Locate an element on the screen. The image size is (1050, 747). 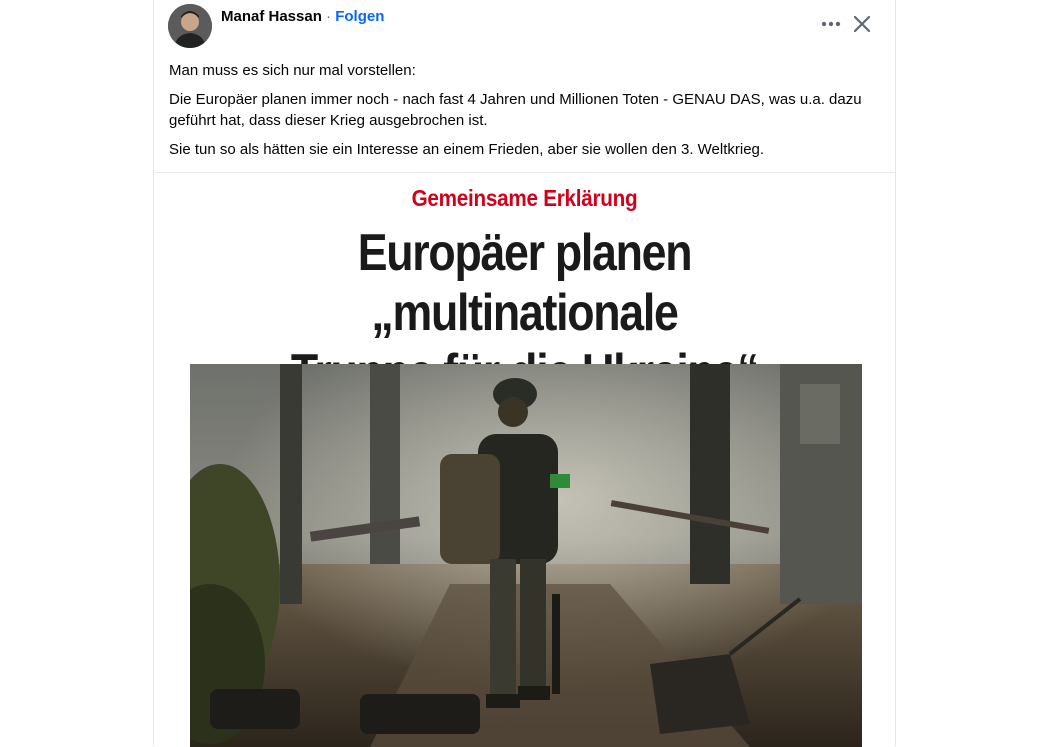
author-name: Manaf Hassan is located at coordinates (271, 16).